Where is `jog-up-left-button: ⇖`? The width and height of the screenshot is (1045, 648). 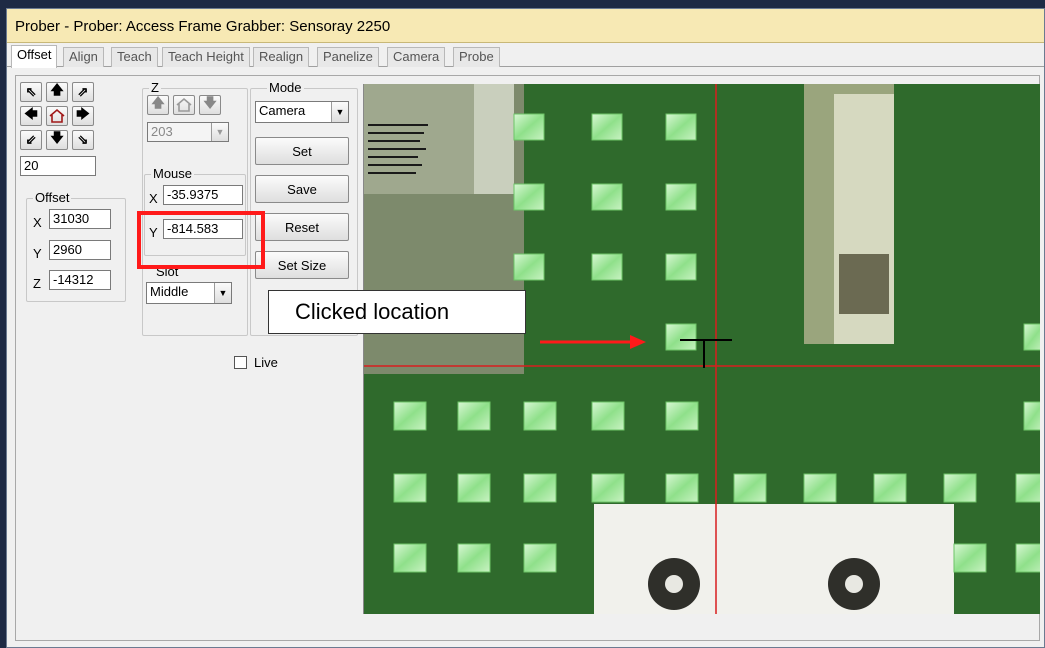 jog-up-left-button: ⇖ is located at coordinates (31, 92).